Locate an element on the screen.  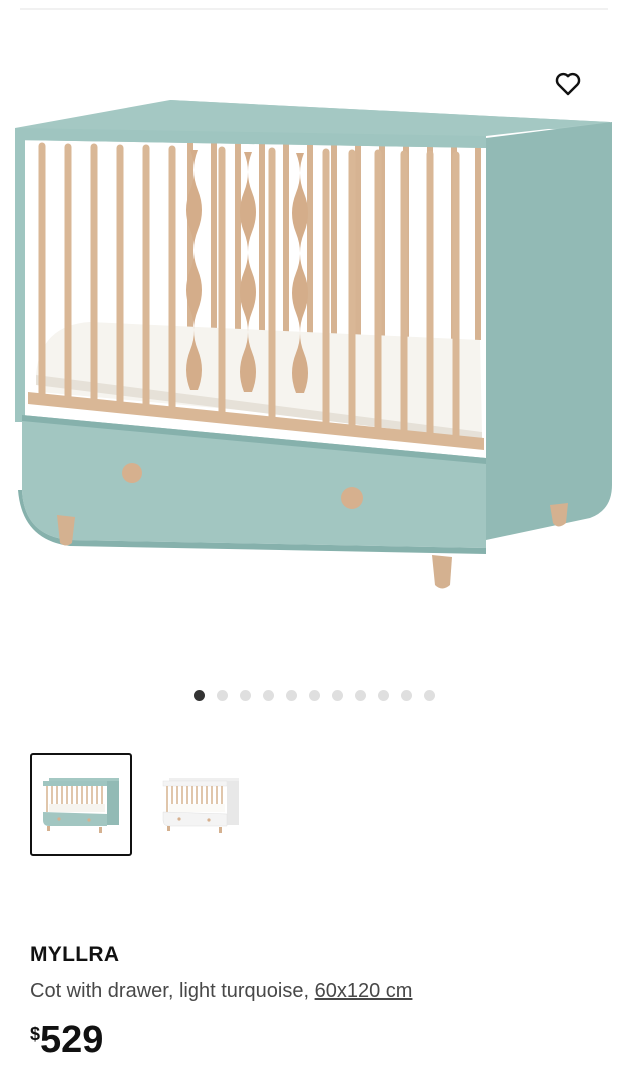
heart-outline-icon is located at coordinates (568, 84).